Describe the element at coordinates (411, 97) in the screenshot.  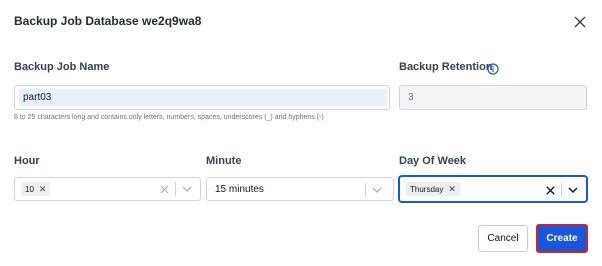
I see `retention-value: 3` at that location.